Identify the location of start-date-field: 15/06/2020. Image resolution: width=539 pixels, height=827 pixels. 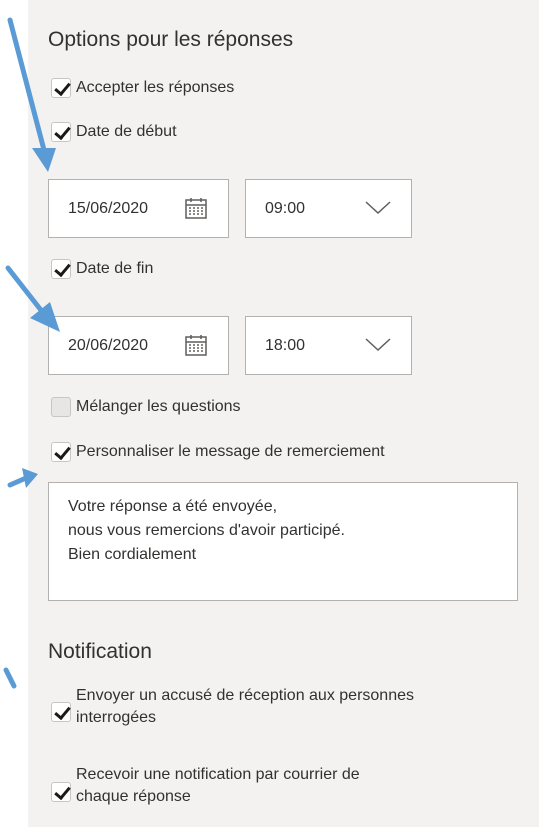
(138, 208).